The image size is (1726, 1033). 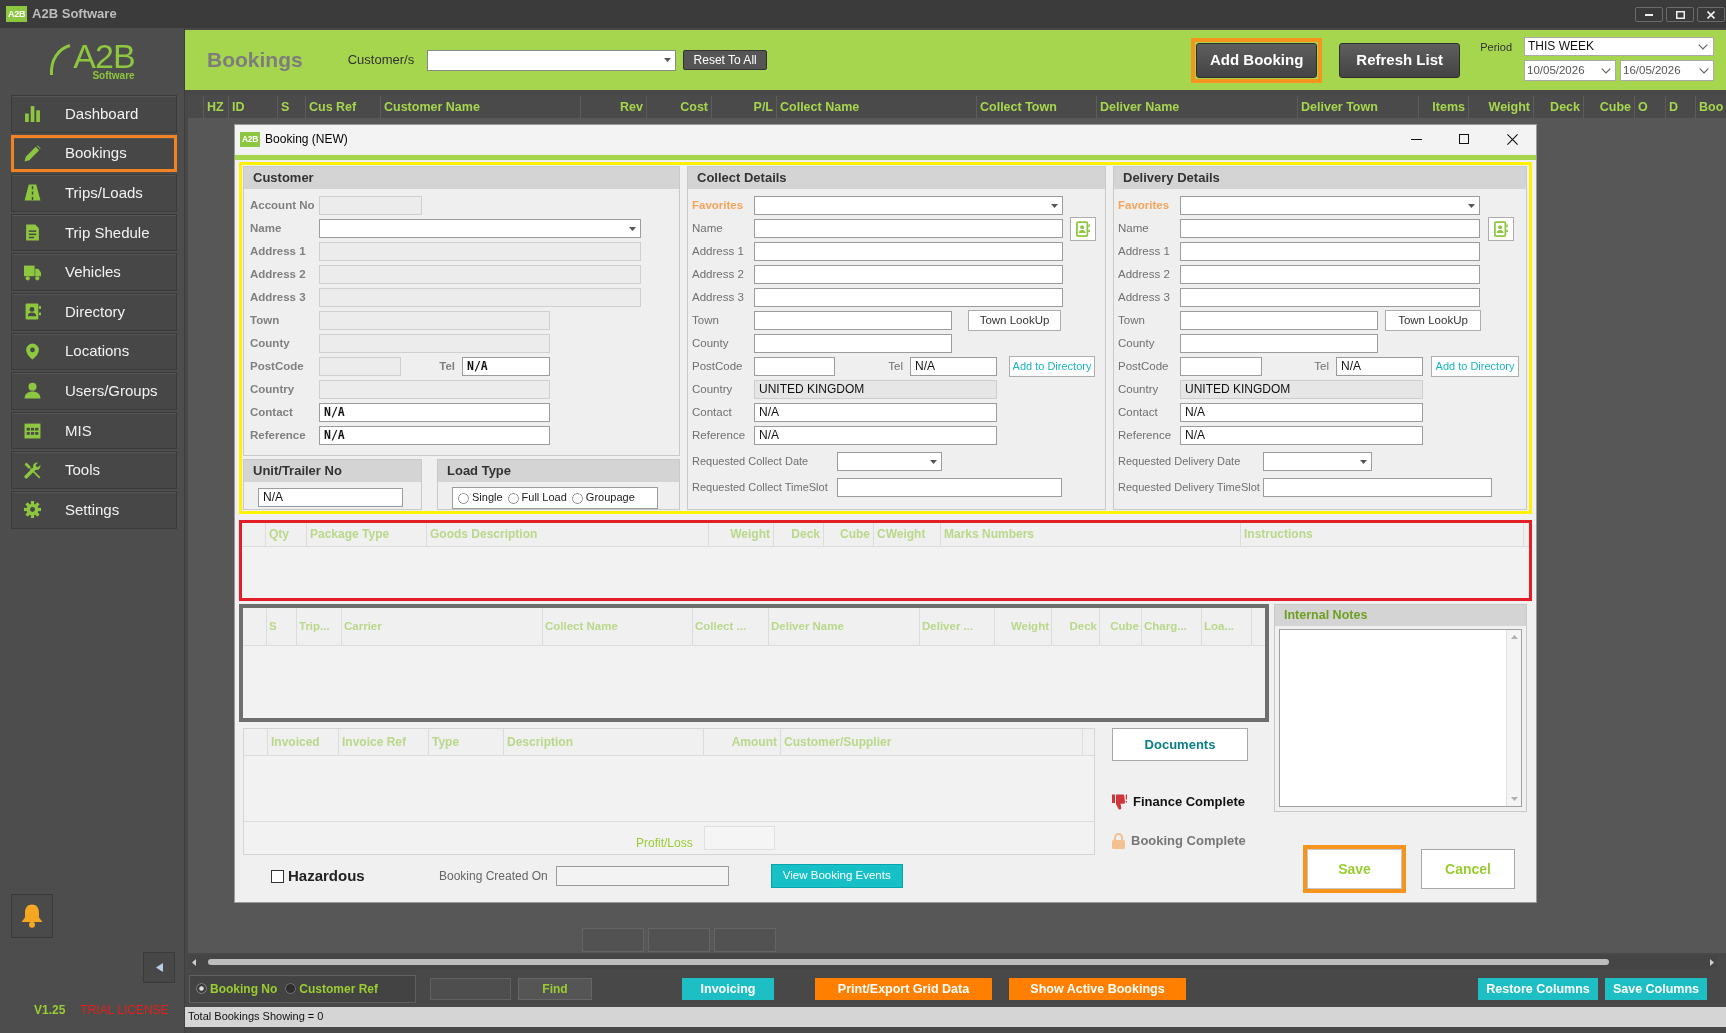 I want to click on search-field, so click(x=470, y=989).